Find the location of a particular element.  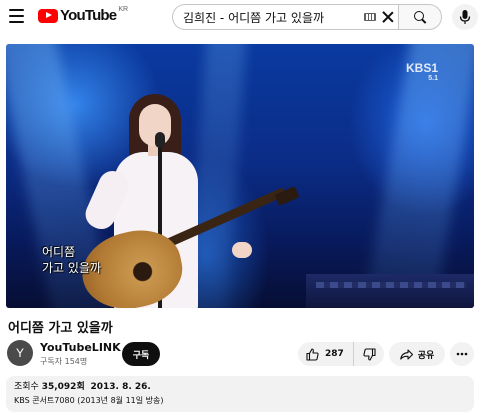

singer-hand is located at coordinates (242, 250).